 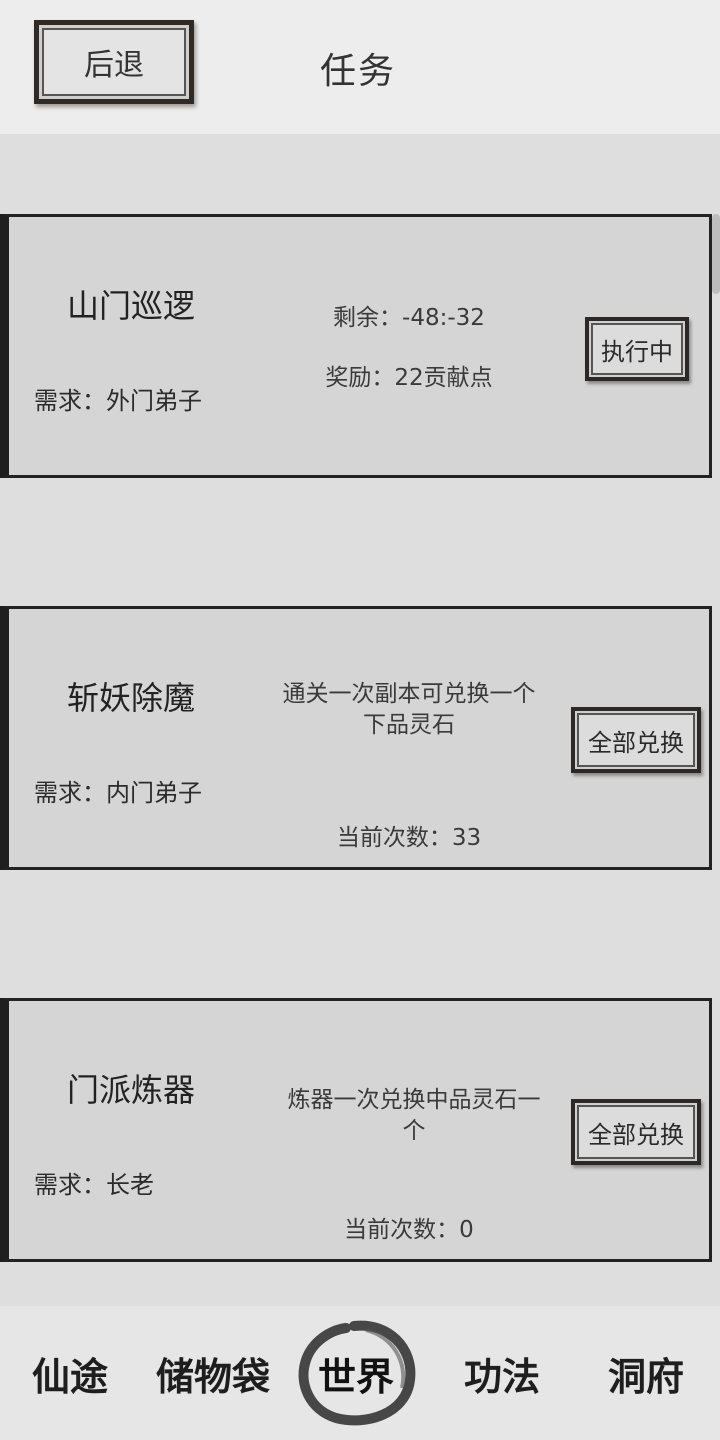 What do you see at coordinates (213, 1373) in the screenshot?
I see `nav-item-storage-bag: 储物袋` at bounding box center [213, 1373].